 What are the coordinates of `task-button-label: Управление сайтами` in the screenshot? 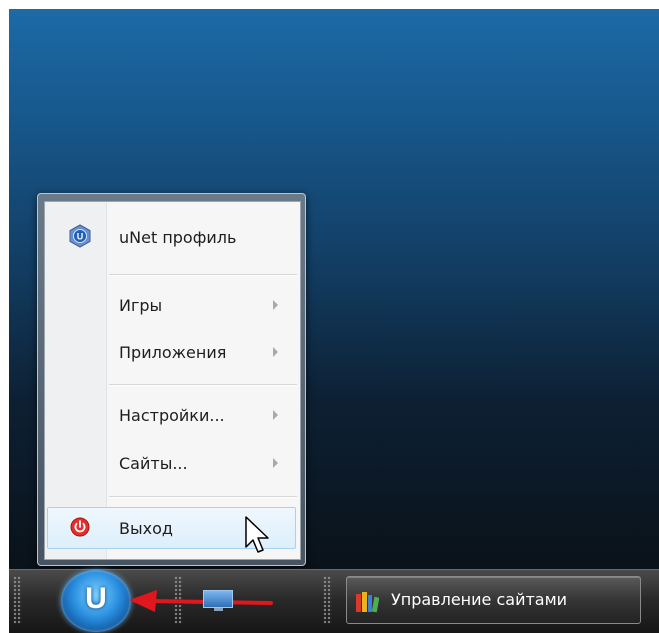 It's located at (479, 599).